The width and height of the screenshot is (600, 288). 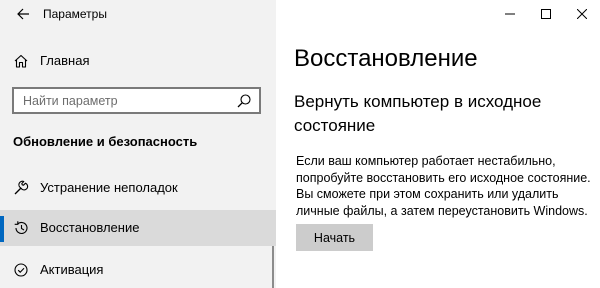 I want to click on window-controls, so click(x=546, y=14).